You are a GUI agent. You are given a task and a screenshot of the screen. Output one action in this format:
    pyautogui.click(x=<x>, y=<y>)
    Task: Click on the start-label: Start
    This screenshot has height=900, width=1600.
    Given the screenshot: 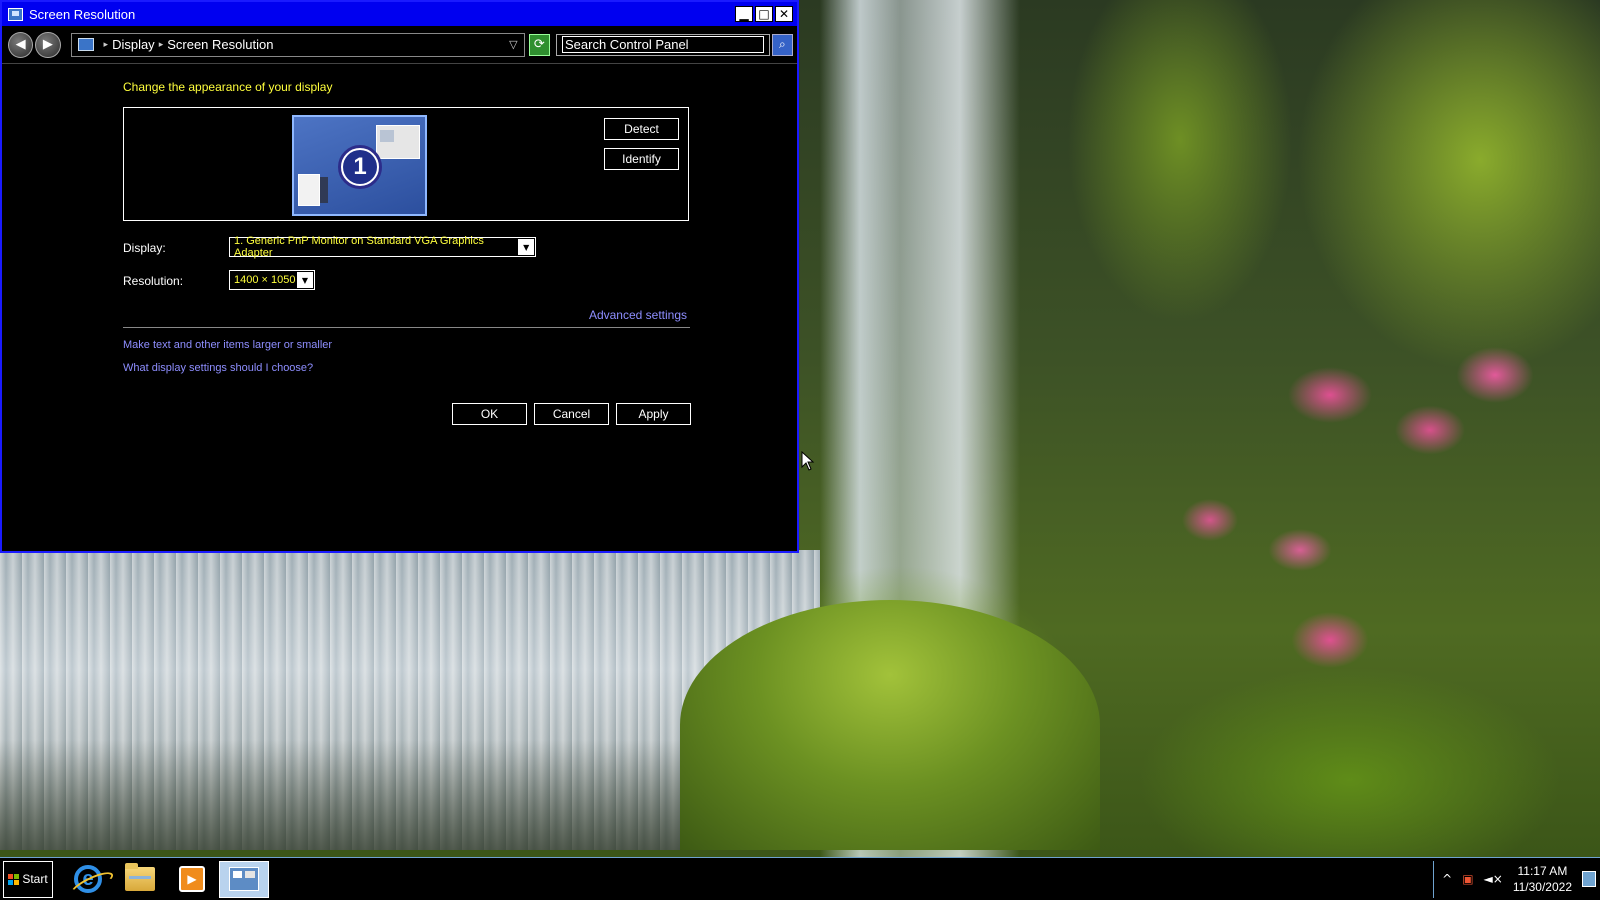 What is the action you would take?
    pyautogui.click(x=35, y=879)
    